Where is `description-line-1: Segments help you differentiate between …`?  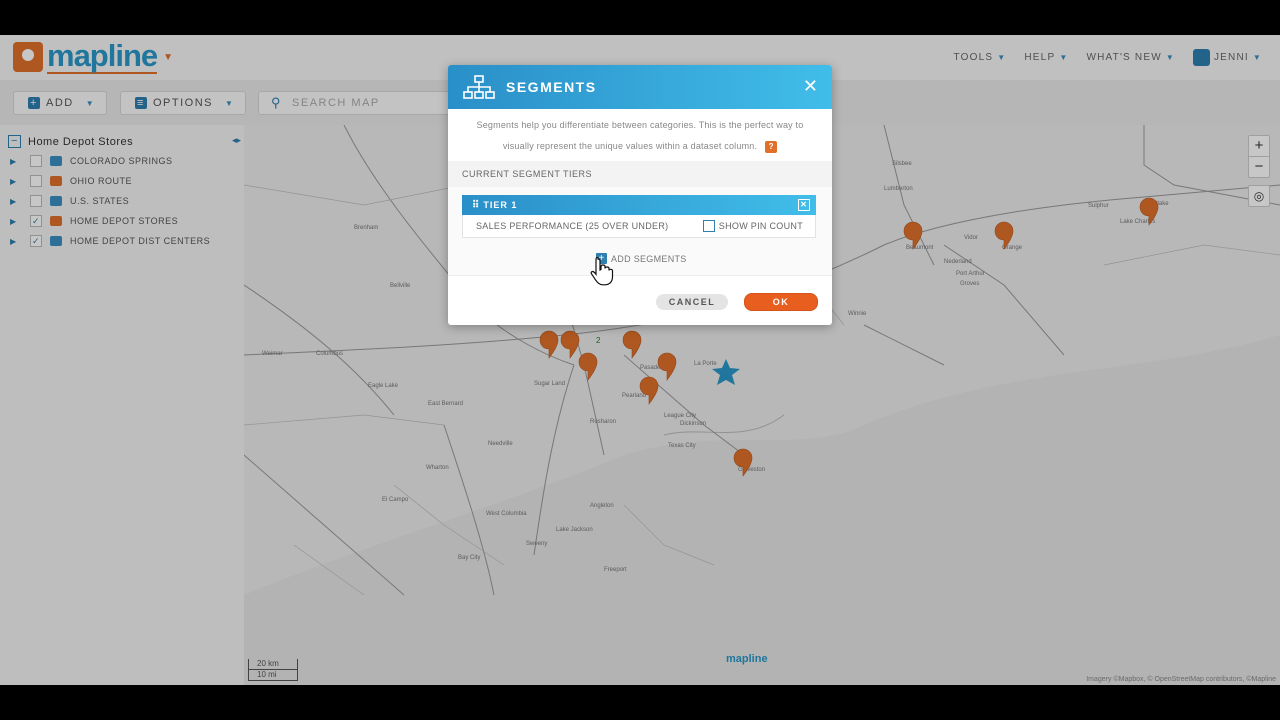
description-line-1: Segments help you differentiate between … is located at coordinates (640, 125).